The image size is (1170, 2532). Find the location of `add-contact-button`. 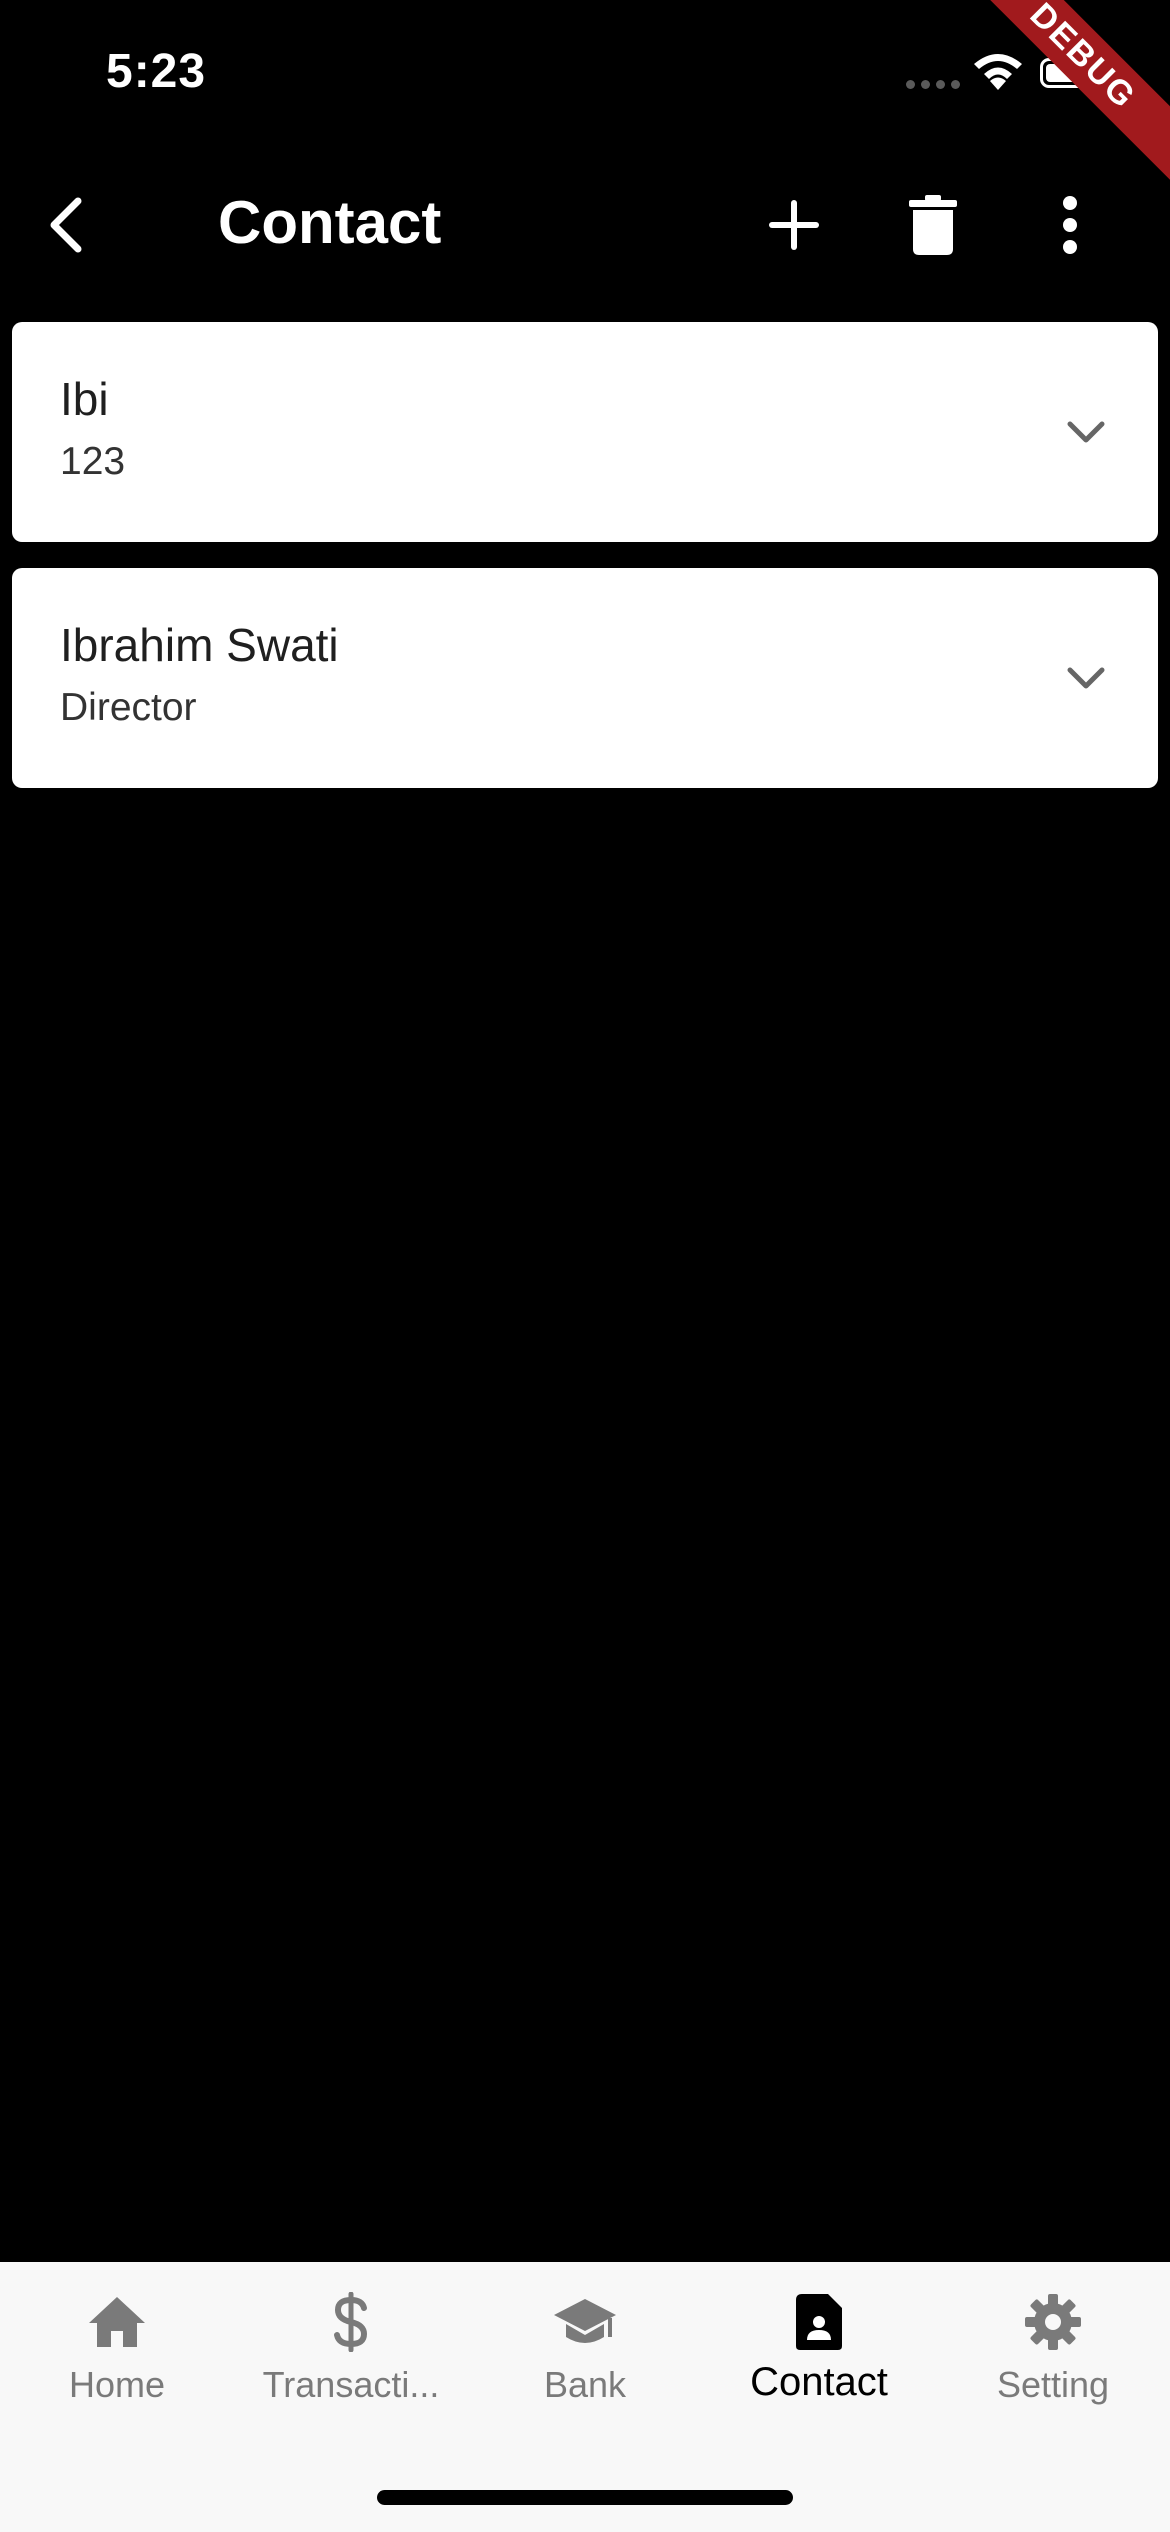

add-contact-button is located at coordinates (794, 225).